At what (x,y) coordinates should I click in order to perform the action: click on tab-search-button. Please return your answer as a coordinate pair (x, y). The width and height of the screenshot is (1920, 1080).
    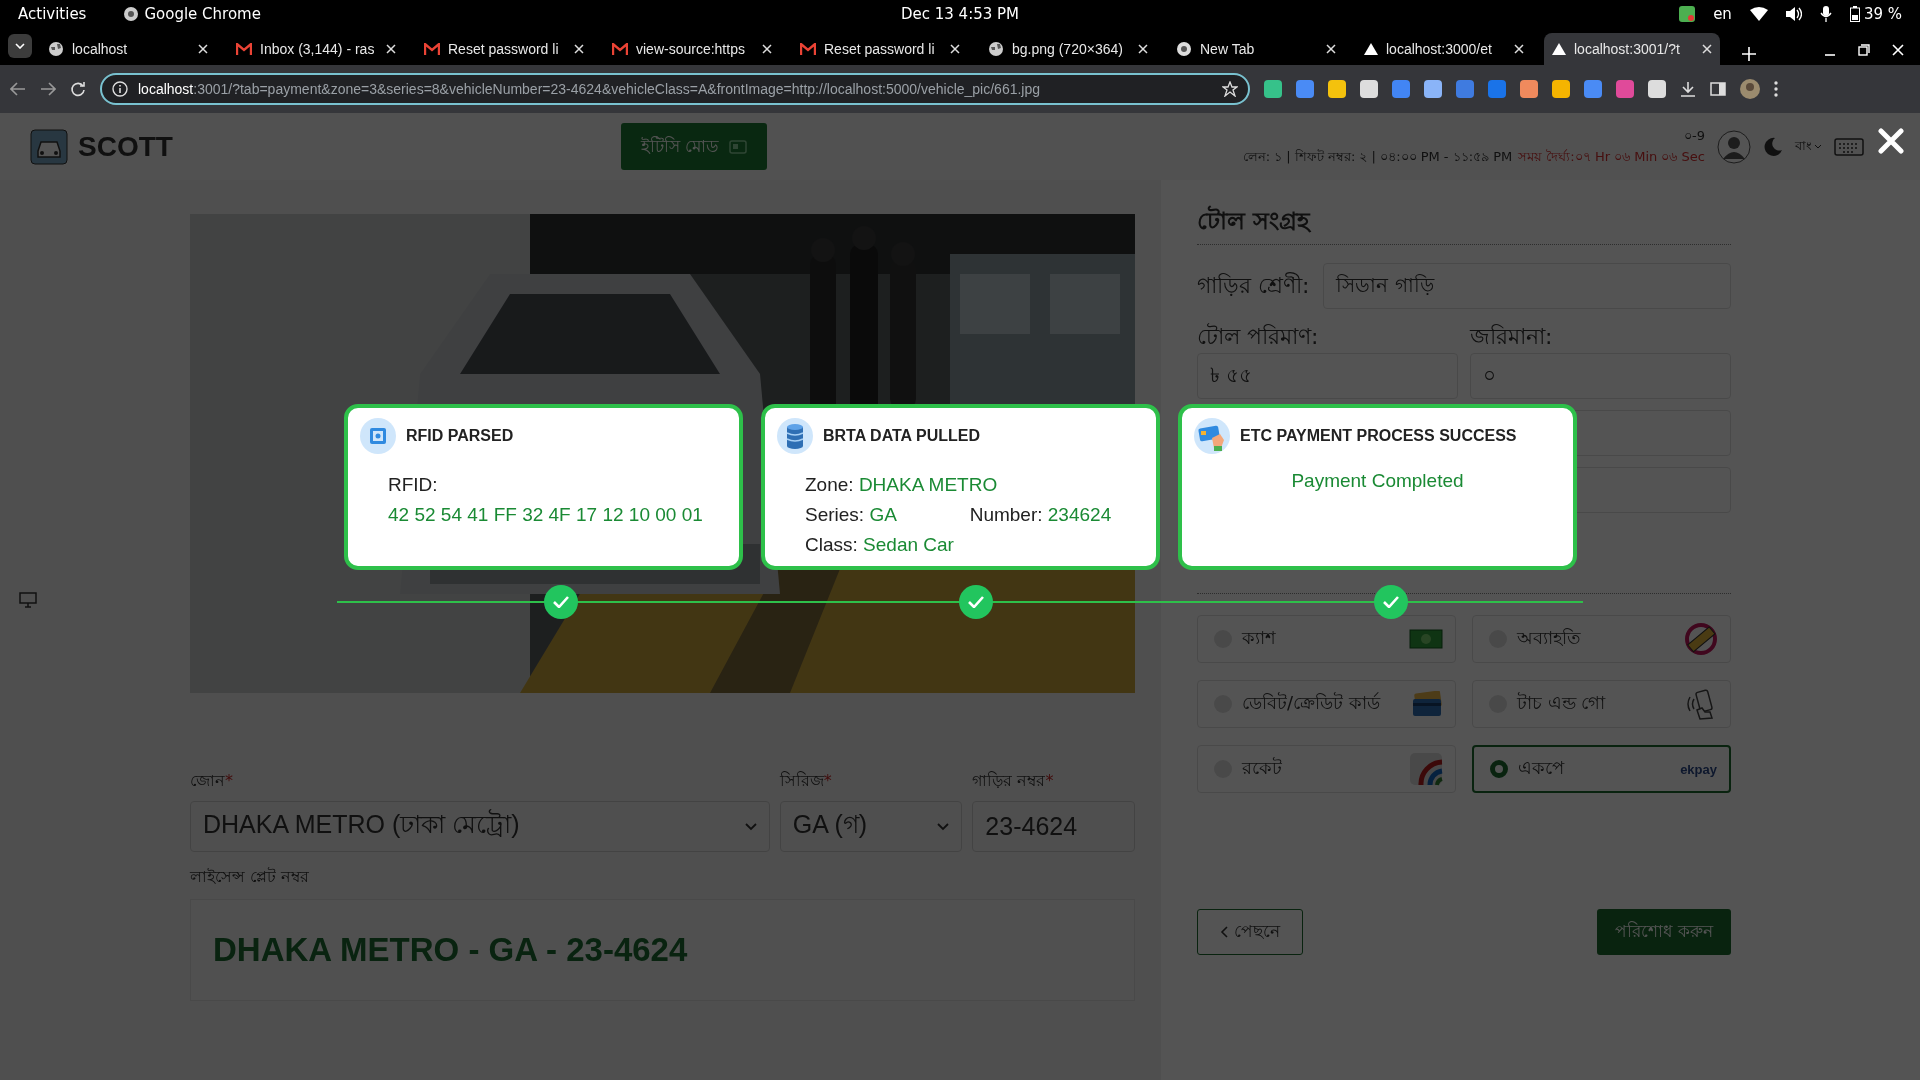
    Looking at the image, I should click on (20, 46).